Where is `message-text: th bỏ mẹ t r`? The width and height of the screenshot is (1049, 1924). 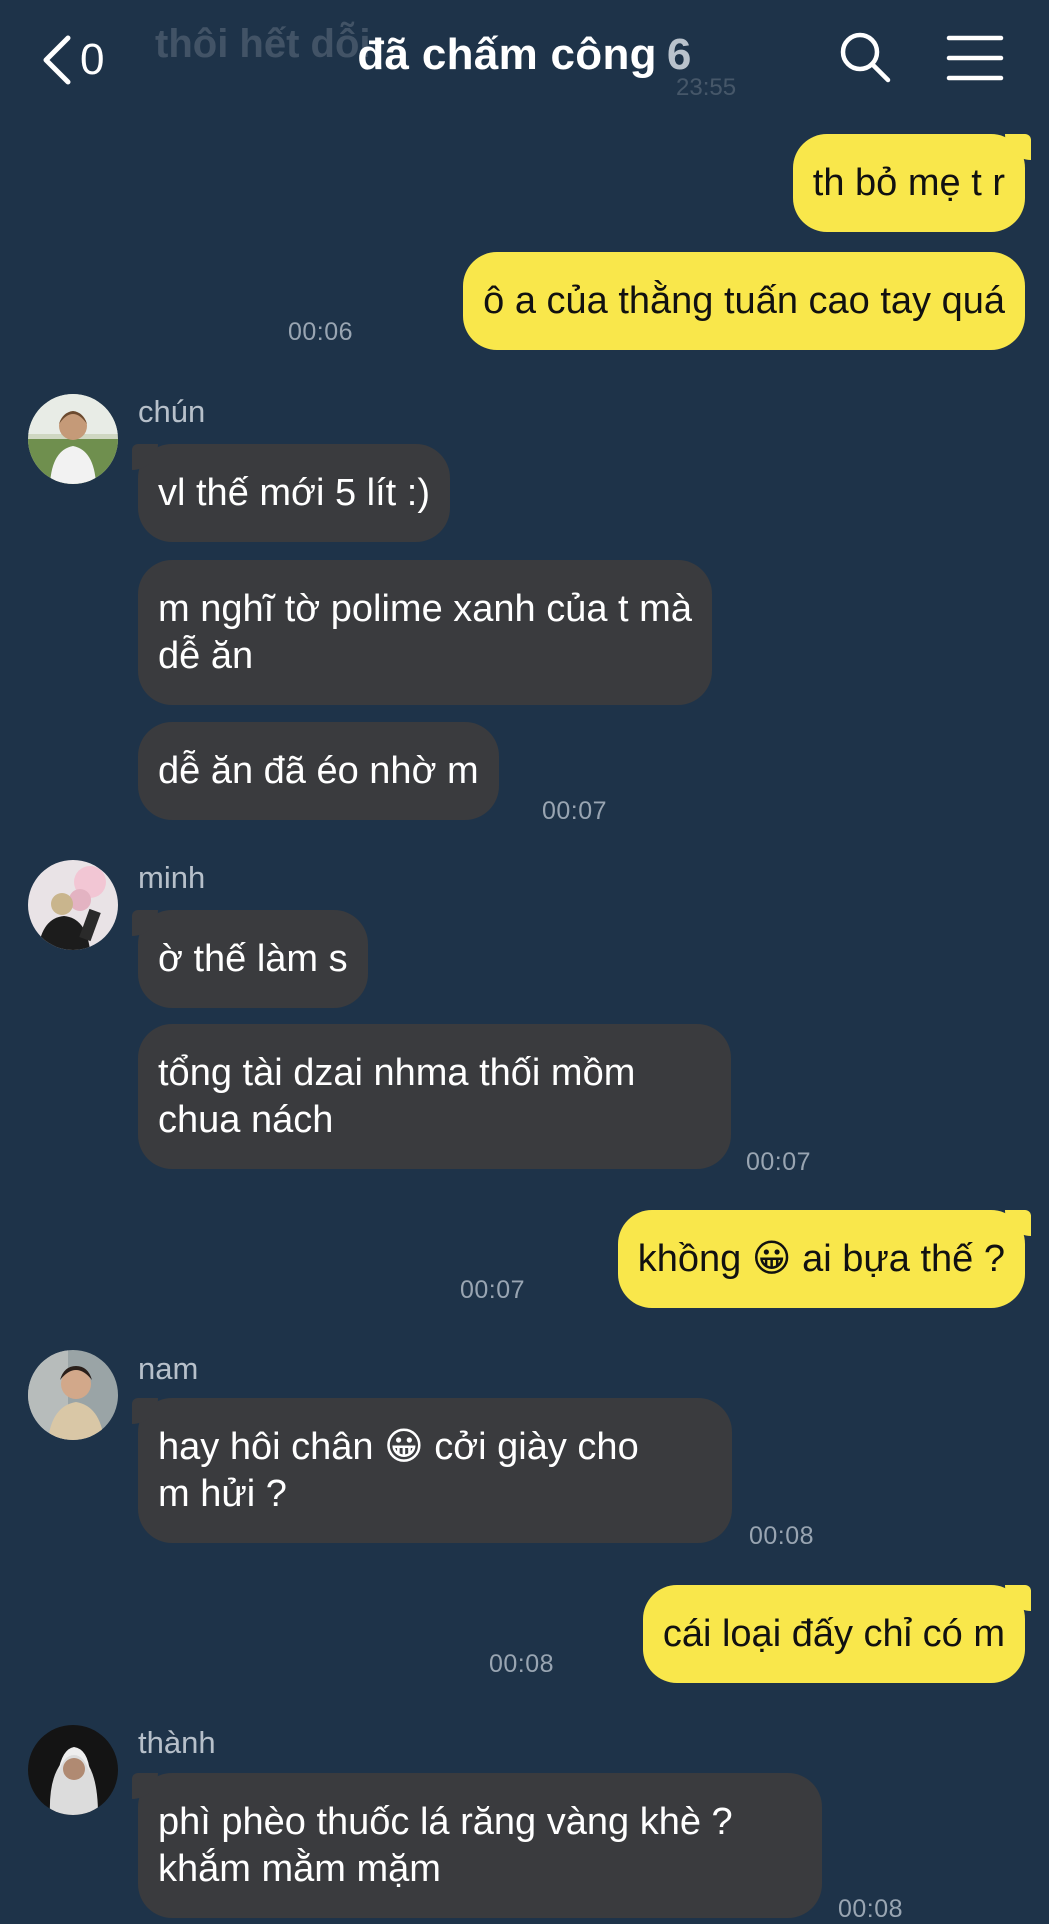 message-text: th bỏ mẹ t r is located at coordinates (908, 183).